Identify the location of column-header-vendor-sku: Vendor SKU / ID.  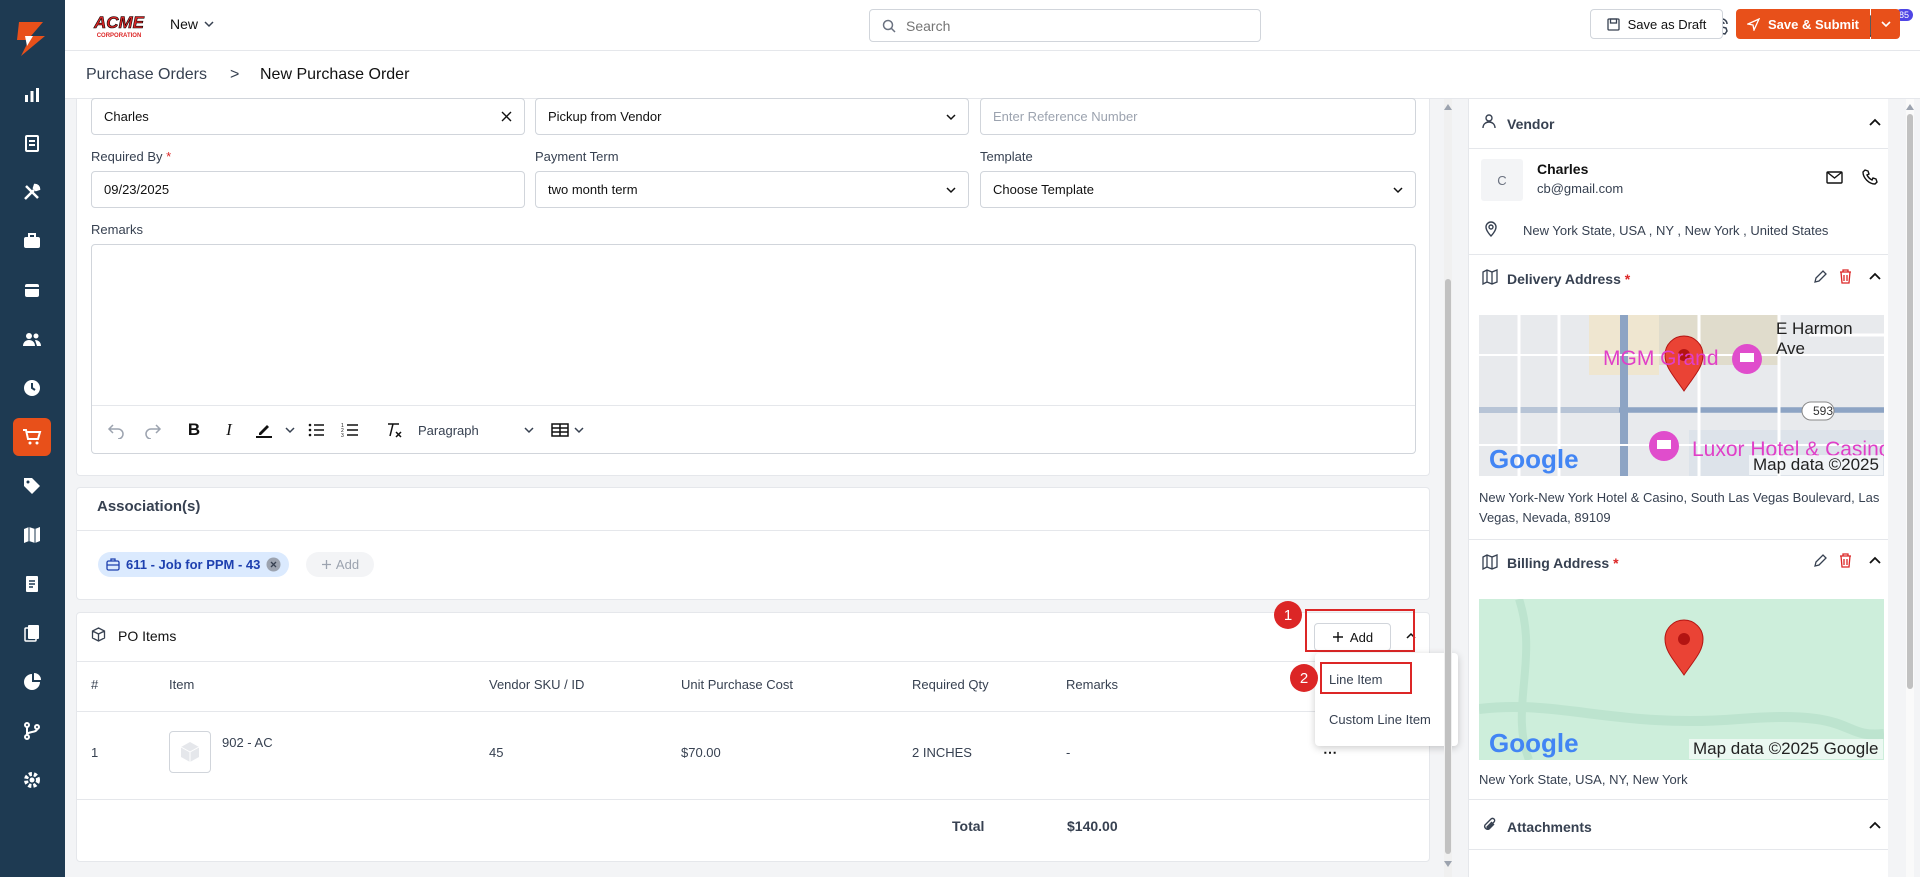
(537, 684).